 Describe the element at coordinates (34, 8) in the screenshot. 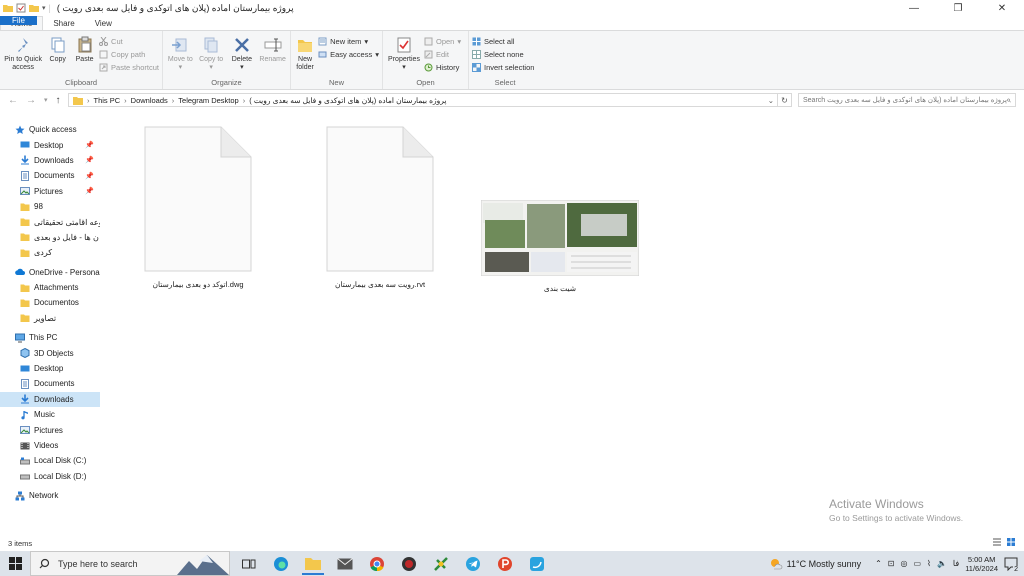

I see `new-folder-icon` at that location.